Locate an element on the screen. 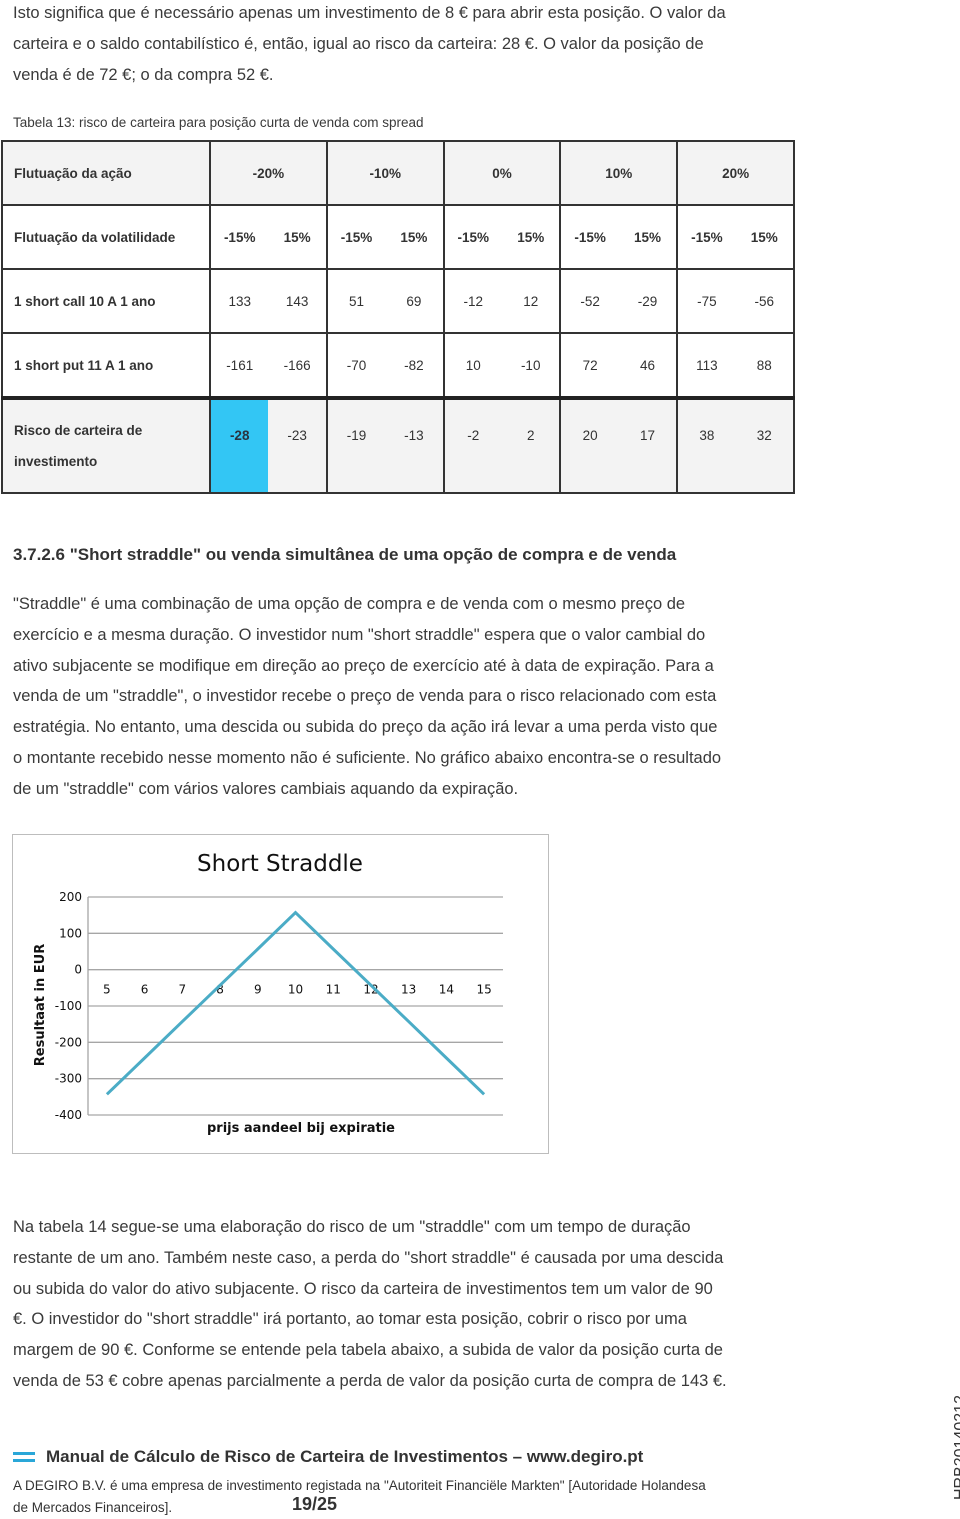 The width and height of the screenshot is (960, 1519). intro-line: venda é de 72 €; o da compra 52 €. is located at coordinates (143, 74).